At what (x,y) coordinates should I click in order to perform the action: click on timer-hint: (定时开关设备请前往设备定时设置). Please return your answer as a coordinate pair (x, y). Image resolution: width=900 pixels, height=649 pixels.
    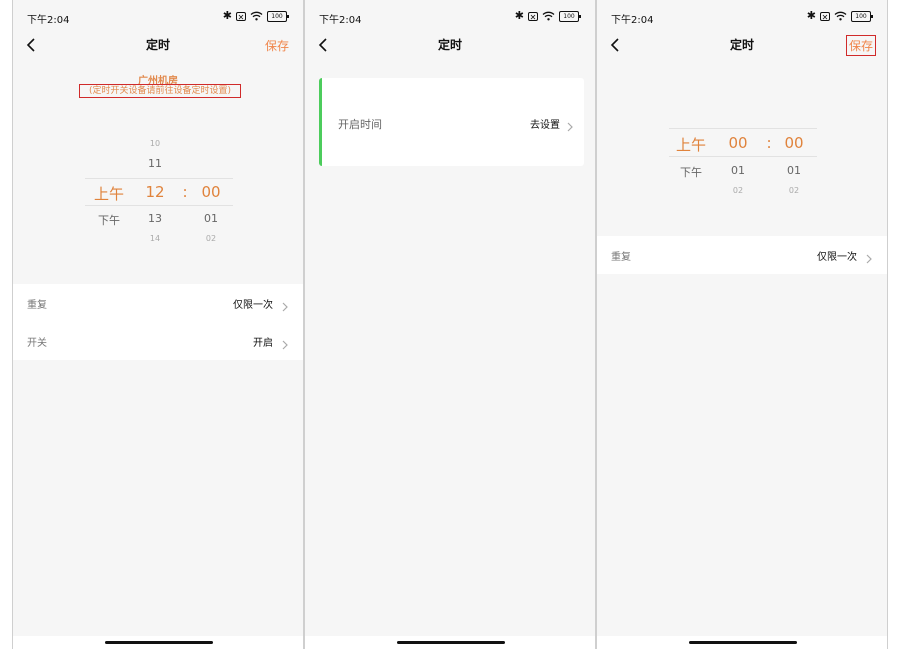
    Looking at the image, I should click on (160, 91).